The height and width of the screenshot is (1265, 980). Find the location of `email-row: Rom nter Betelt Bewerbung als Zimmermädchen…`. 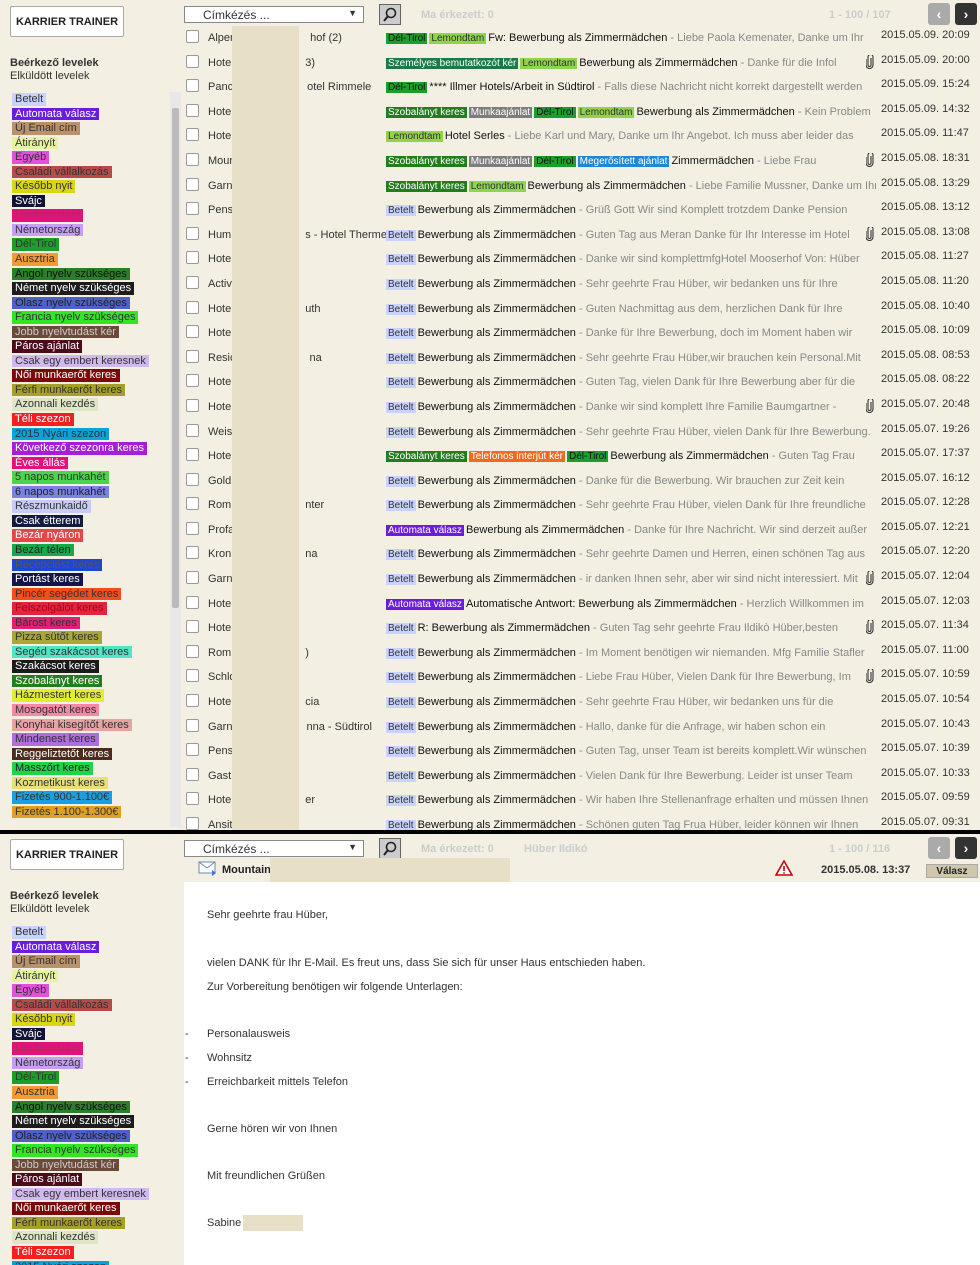

email-row: Rom nter Betelt Bewerbung als Zimmermädchen… is located at coordinates (581, 505).